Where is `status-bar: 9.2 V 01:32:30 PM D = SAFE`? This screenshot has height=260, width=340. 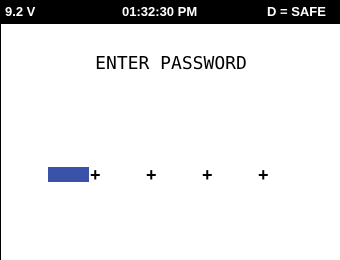 status-bar: 9.2 V 01:32:30 PM D = SAFE is located at coordinates (170, 12).